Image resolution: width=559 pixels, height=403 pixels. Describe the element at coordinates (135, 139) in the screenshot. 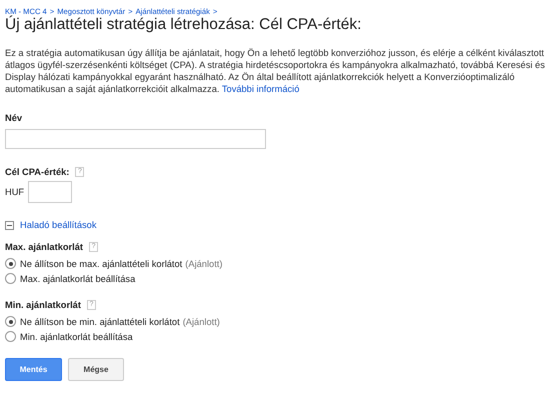

I see `name-field` at that location.